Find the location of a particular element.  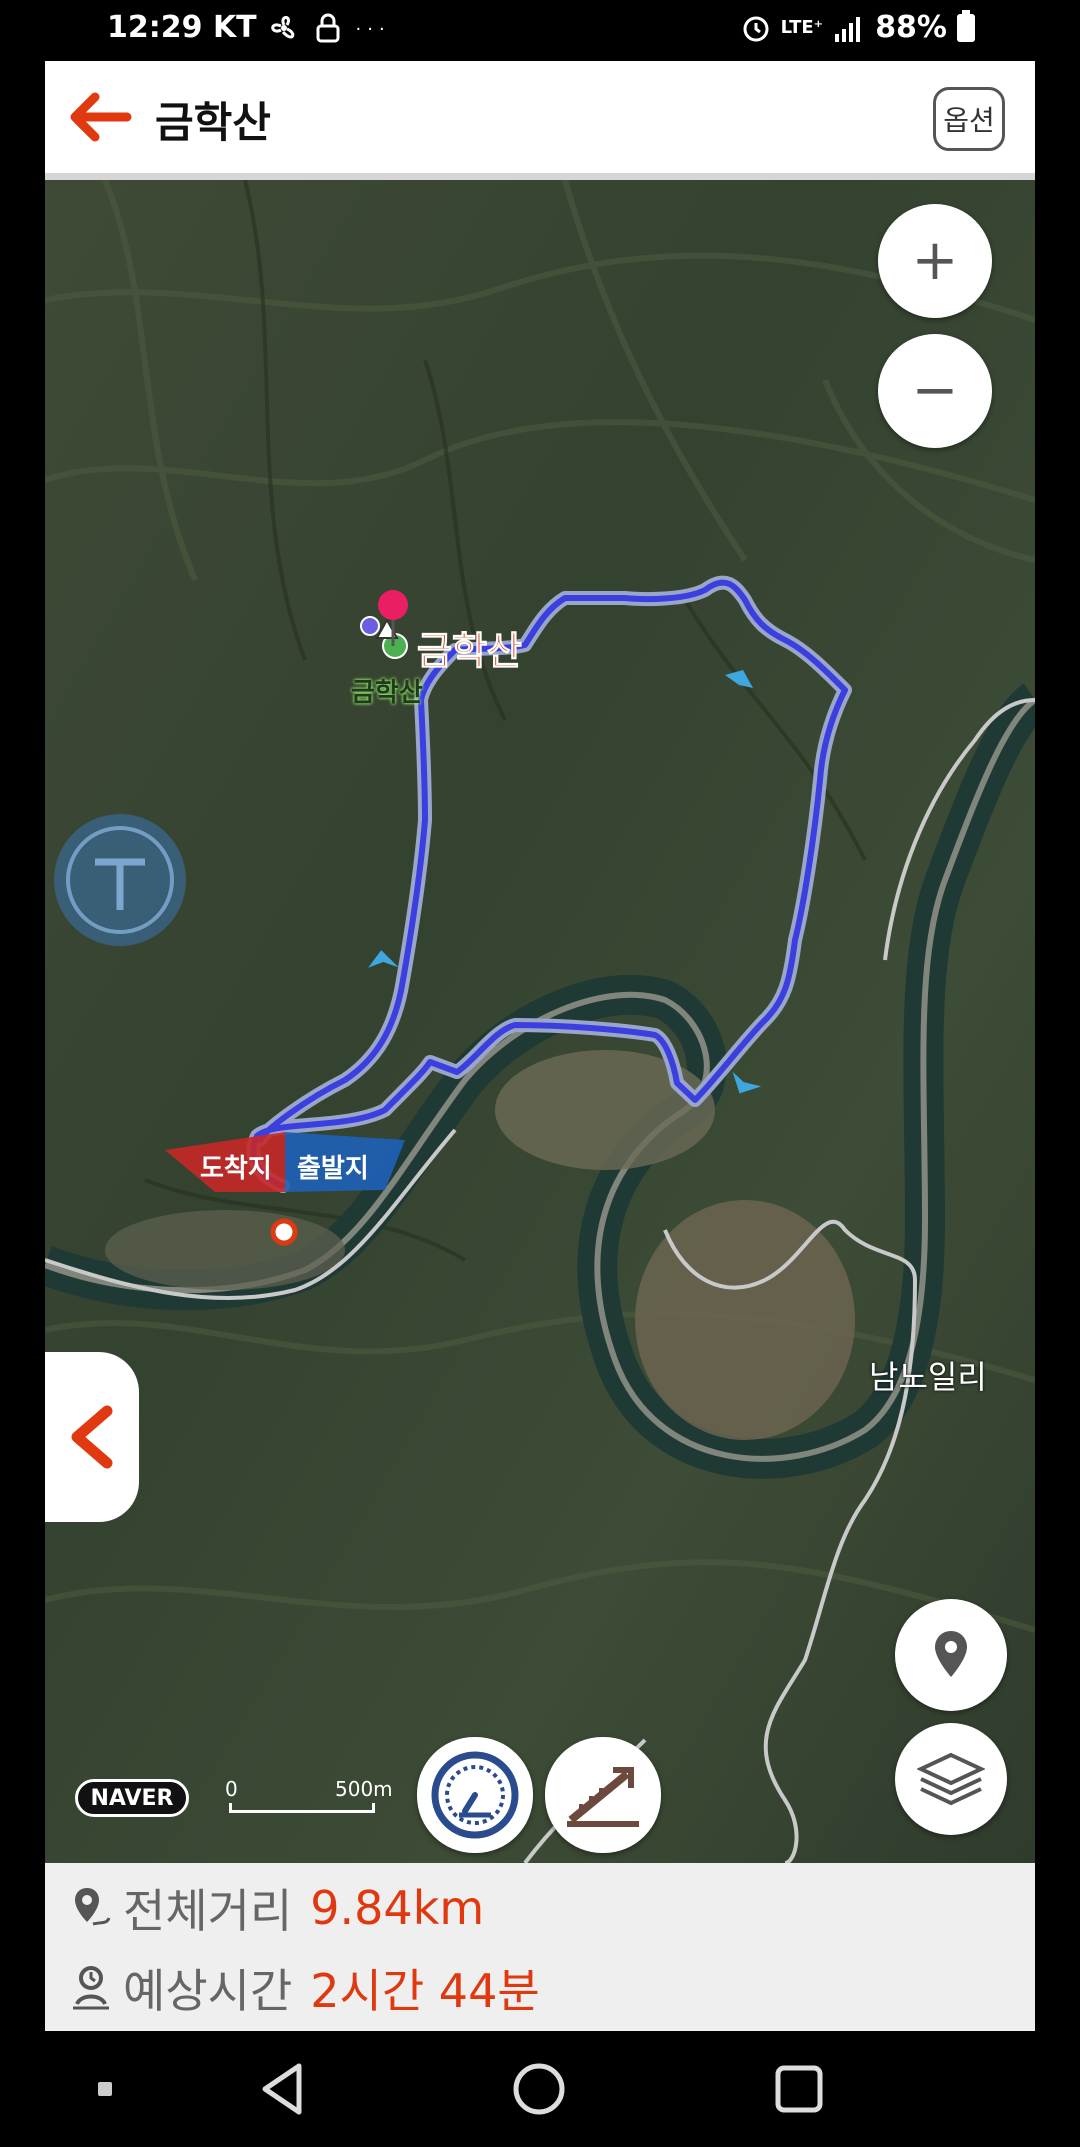

circle-home-icon is located at coordinates (539, 2089).